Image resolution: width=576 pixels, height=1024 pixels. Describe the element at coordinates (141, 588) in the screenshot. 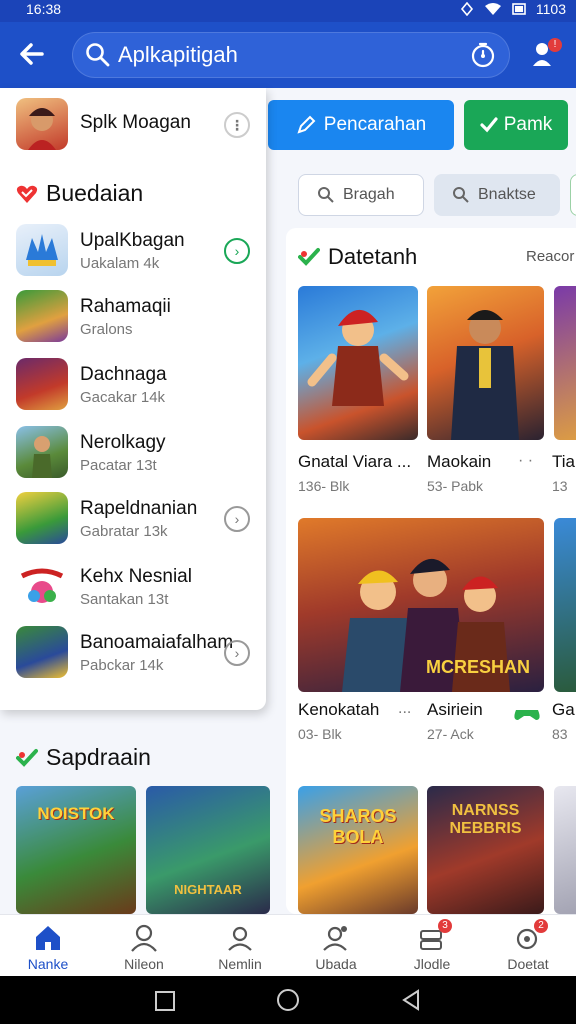

I see `drawer-item: Kehx Nesnial Santakan 13t` at that location.